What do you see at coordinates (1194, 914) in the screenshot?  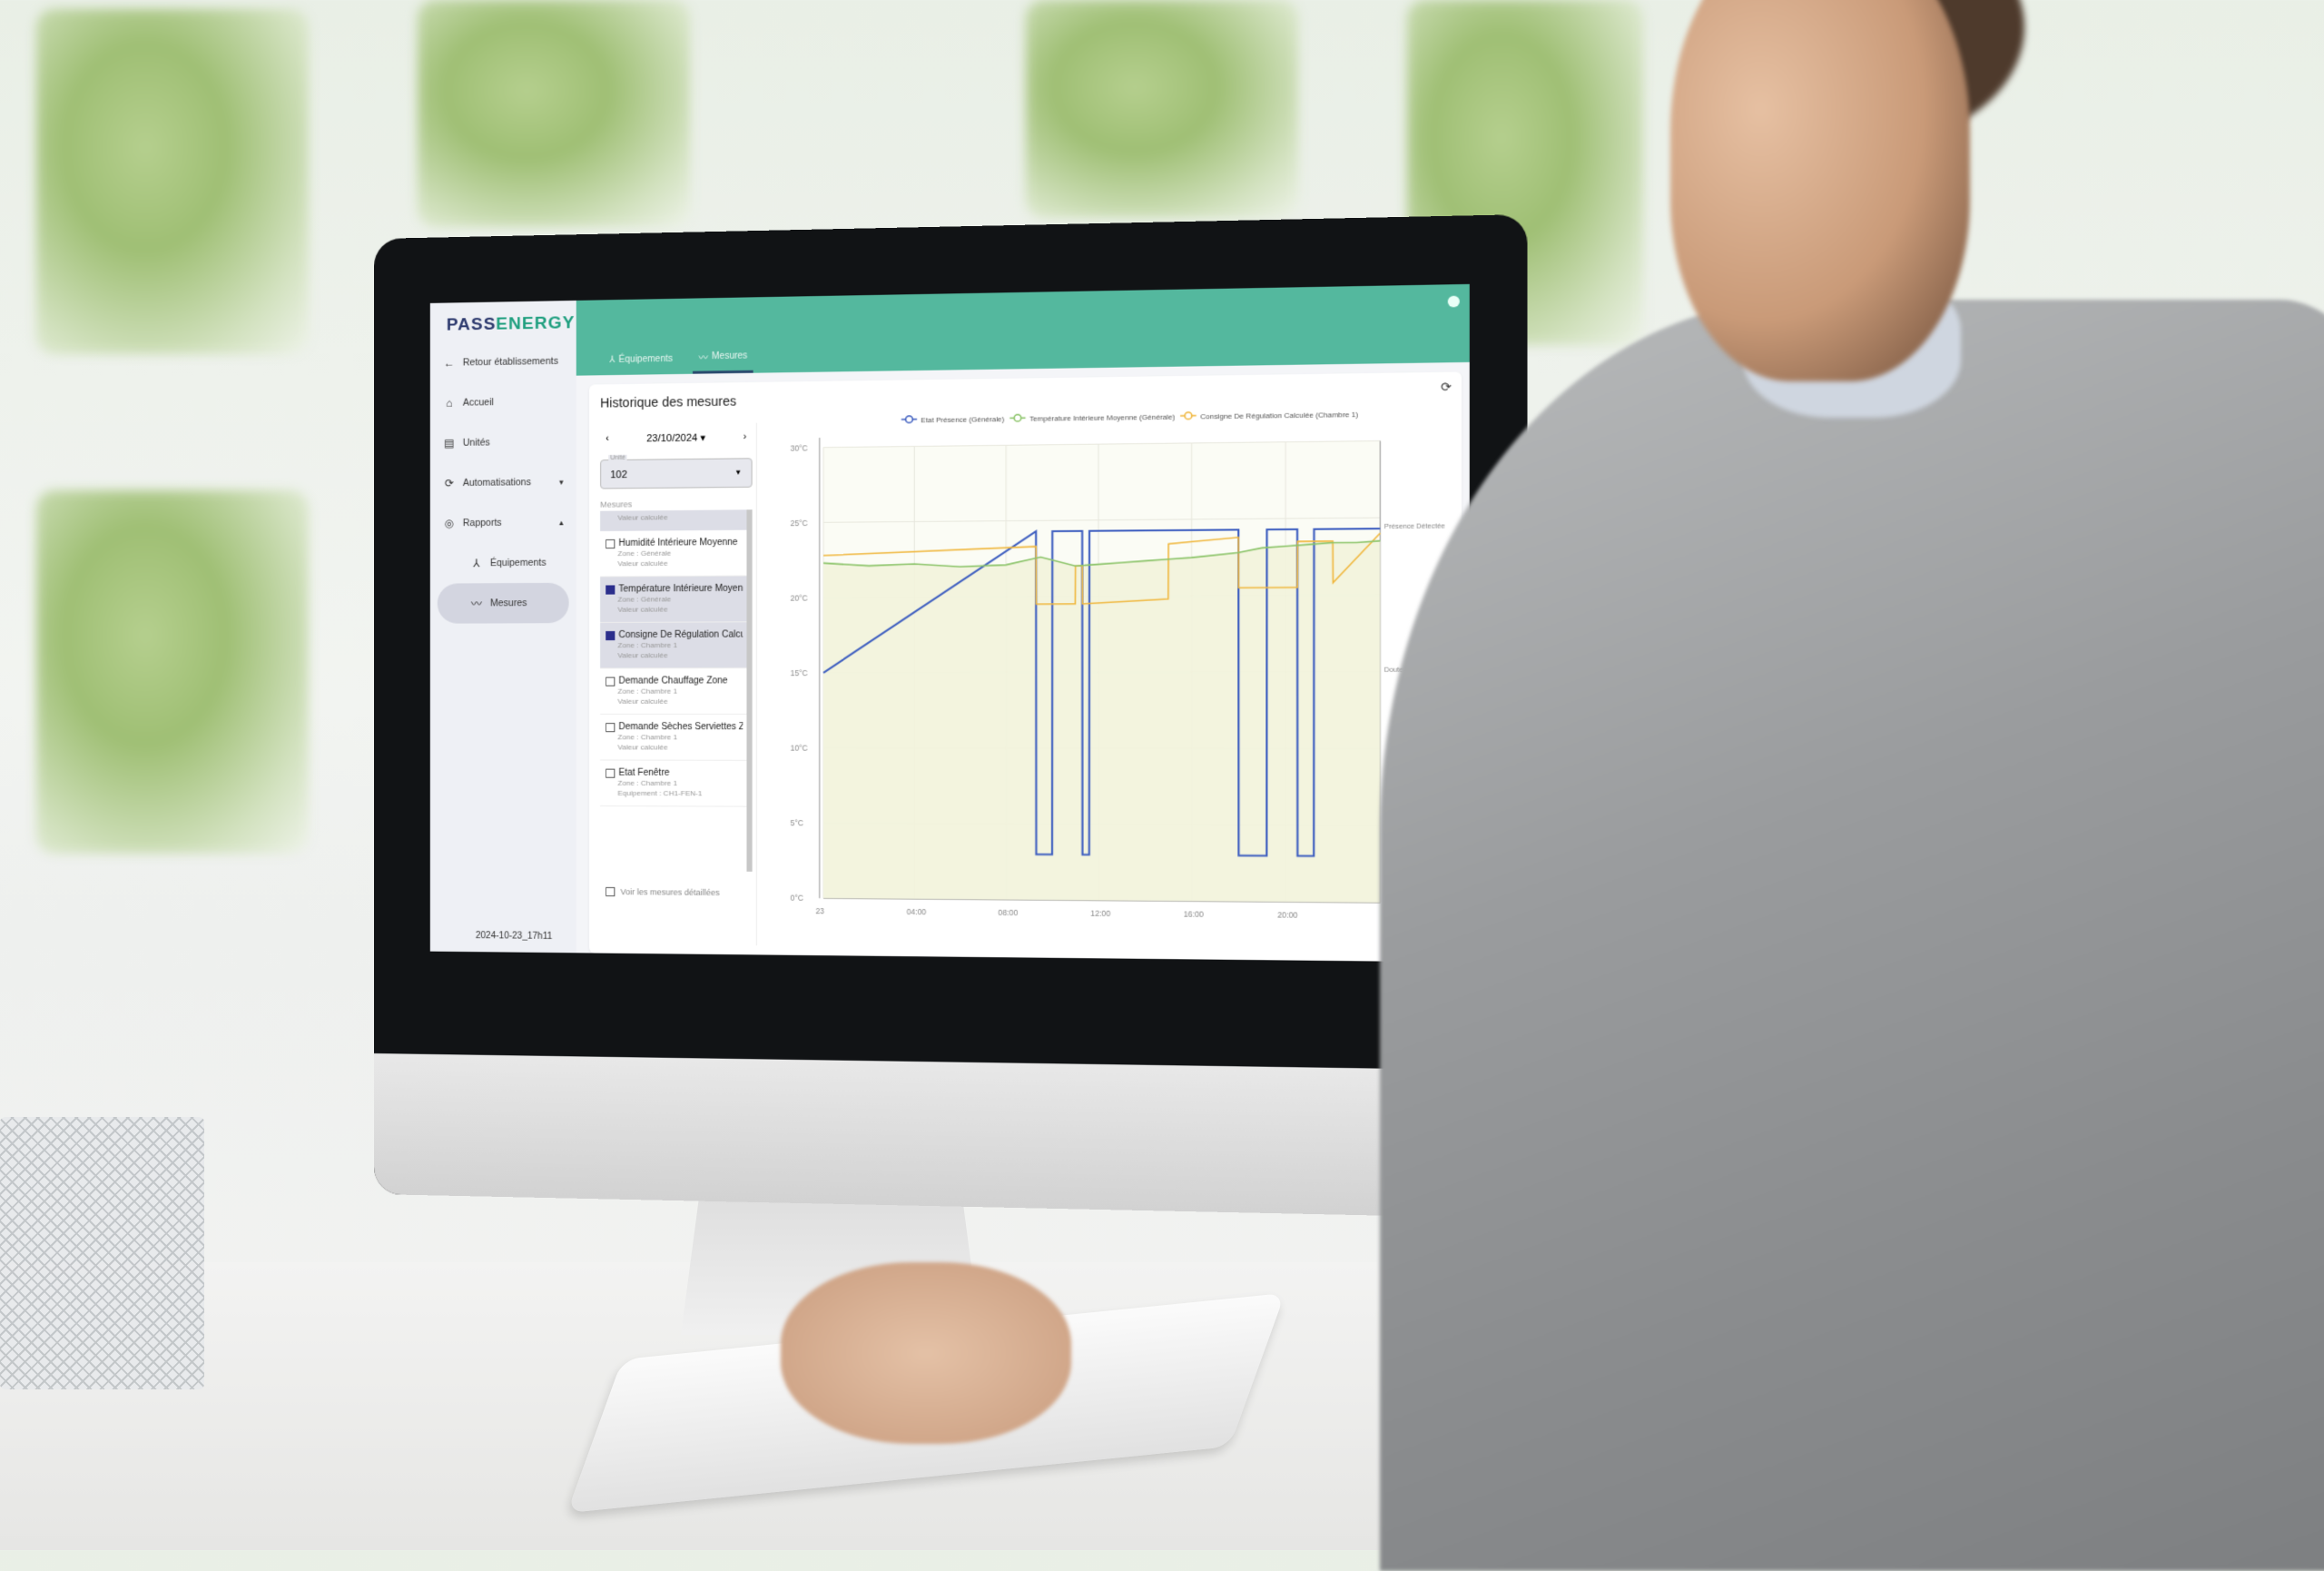 I see `x-tick-label: 16:00` at bounding box center [1194, 914].